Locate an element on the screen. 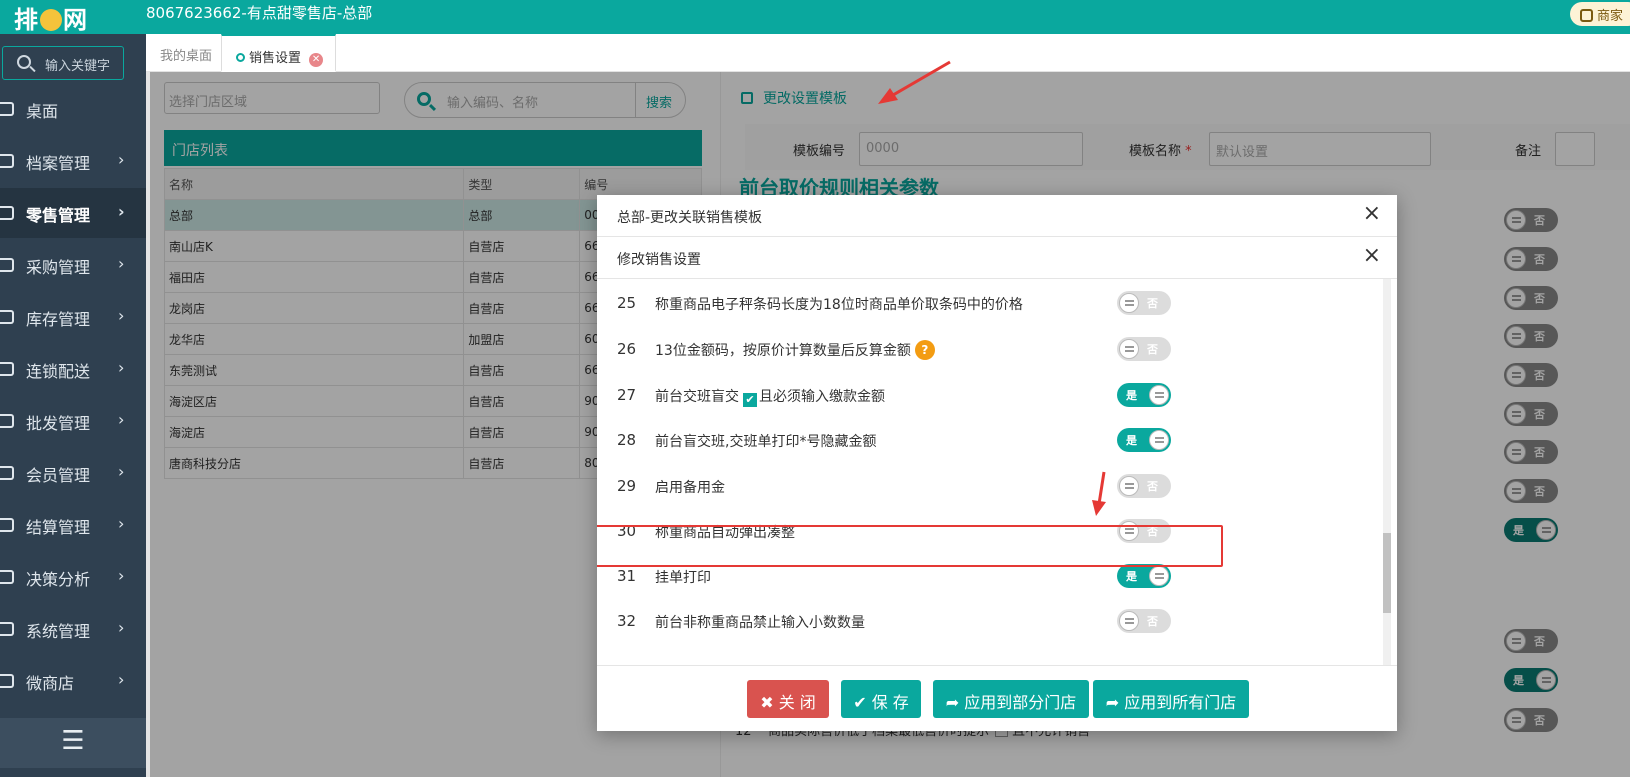 This screenshot has height=777, width=1630. sidebar-item: 系统管理 › is located at coordinates (73, 629).